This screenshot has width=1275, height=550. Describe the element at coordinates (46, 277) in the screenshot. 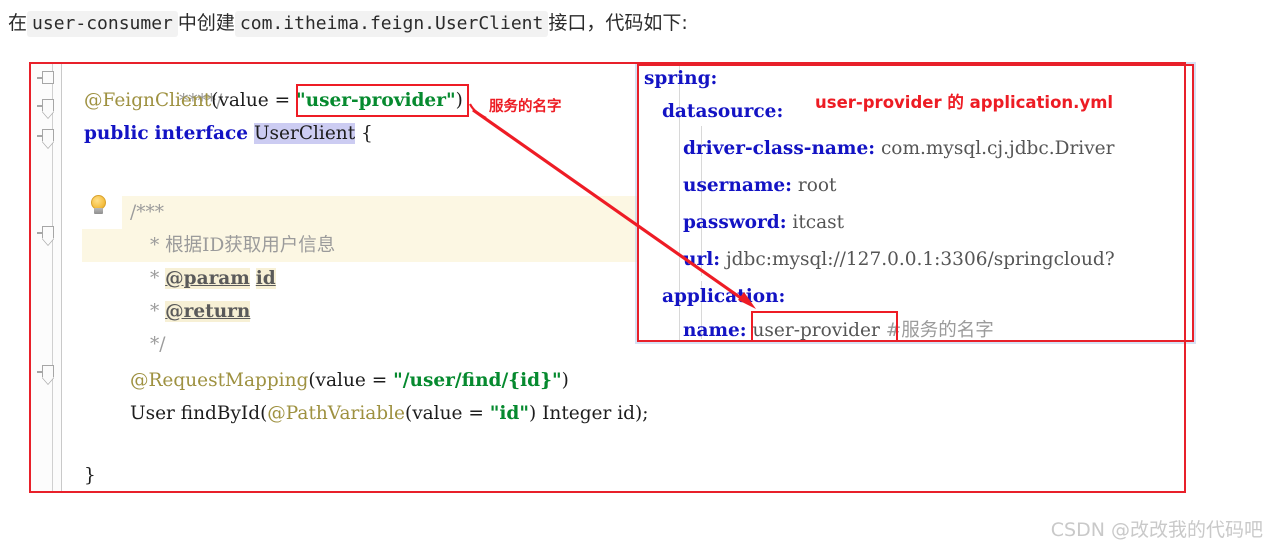

I see `editor-gutter` at that location.